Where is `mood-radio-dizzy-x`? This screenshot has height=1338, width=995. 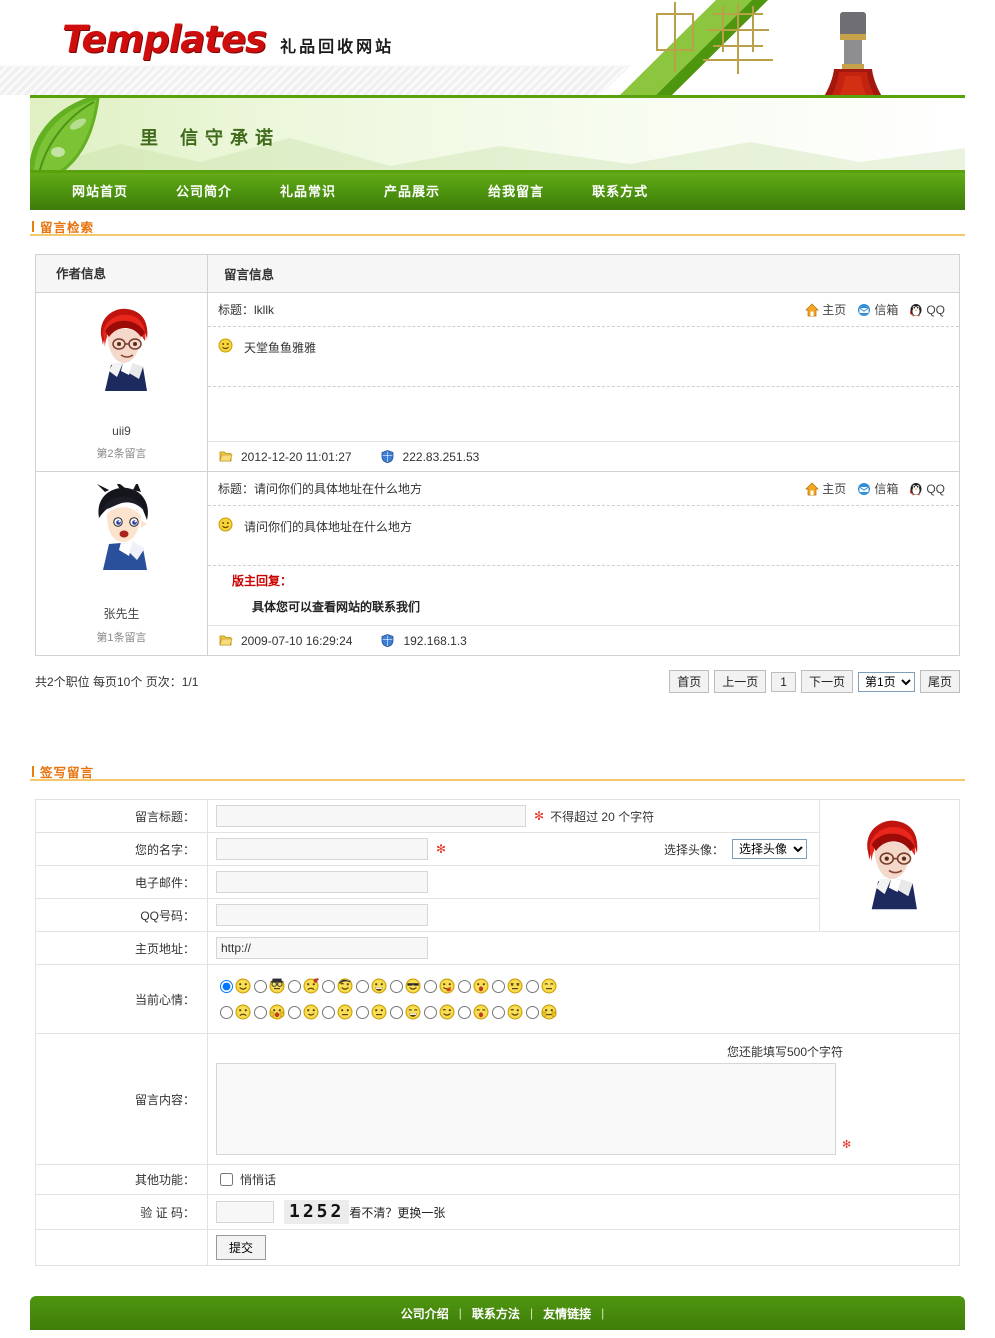
mood-radio-dizzy-x is located at coordinates (498, 986).